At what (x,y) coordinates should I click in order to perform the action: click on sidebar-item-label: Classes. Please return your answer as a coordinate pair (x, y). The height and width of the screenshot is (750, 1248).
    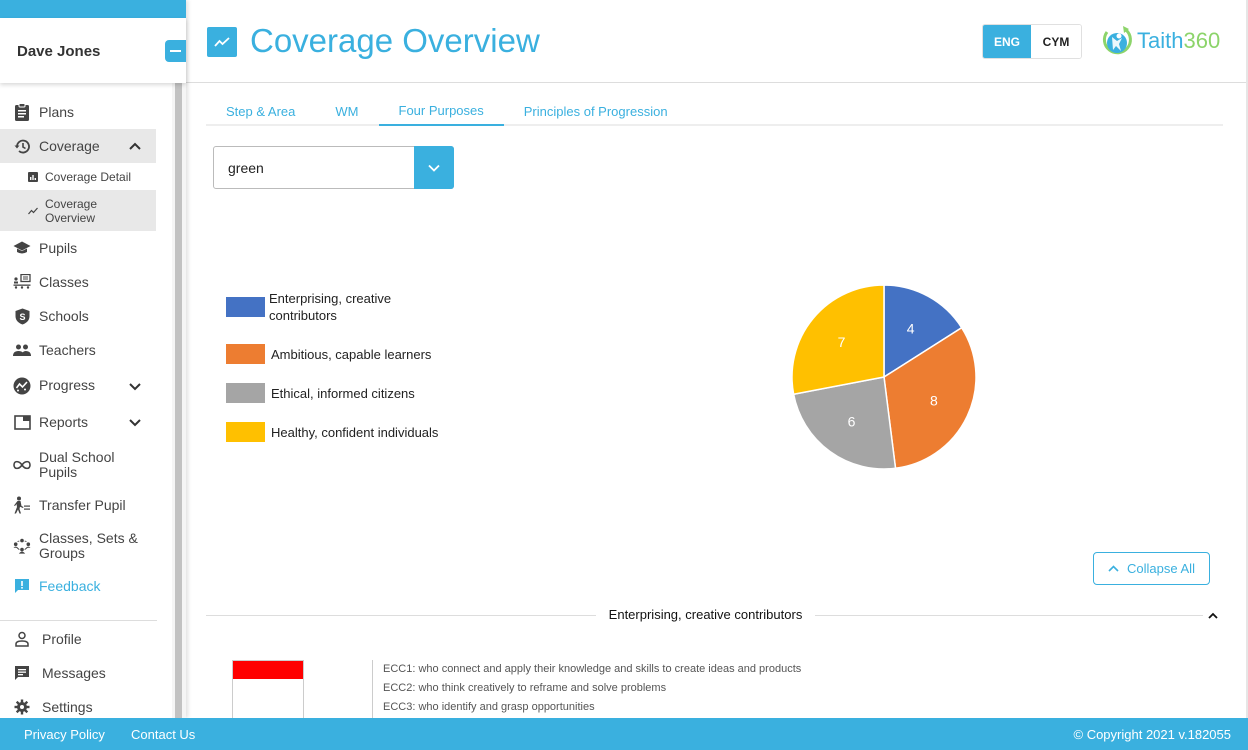
    Looking at the image, I should click on (64, 281).